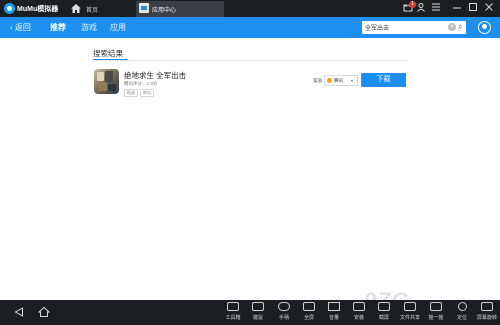 The image size is (500, 325). Describe the element at coordinates (359, 306) in the screenshot. I see `apk-icon` at that location.